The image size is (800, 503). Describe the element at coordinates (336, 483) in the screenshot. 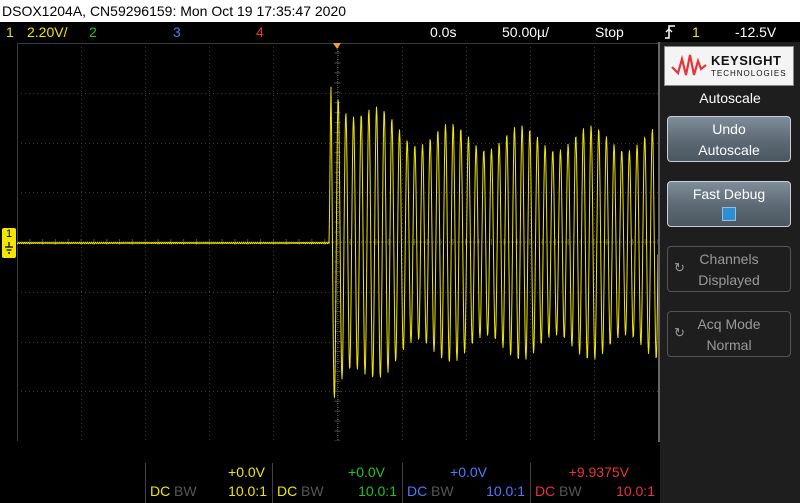

I see `ch2-info: +0.0V DC BW 10.0:1` at that location.